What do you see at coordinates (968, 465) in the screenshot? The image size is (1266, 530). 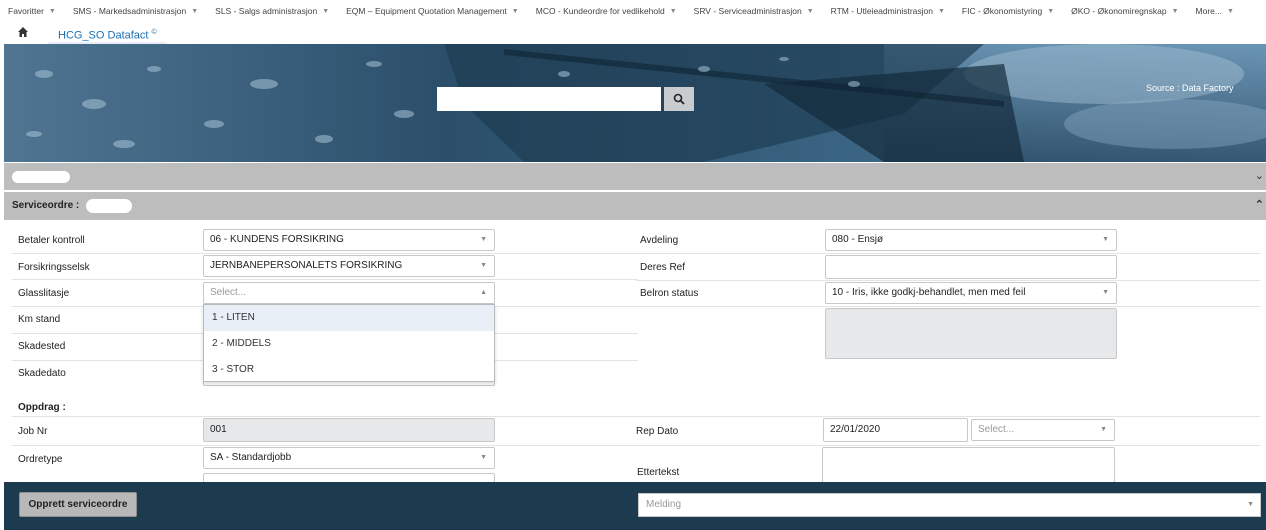 I see `ettertekst-textarea` at bounding box center [968, 465].